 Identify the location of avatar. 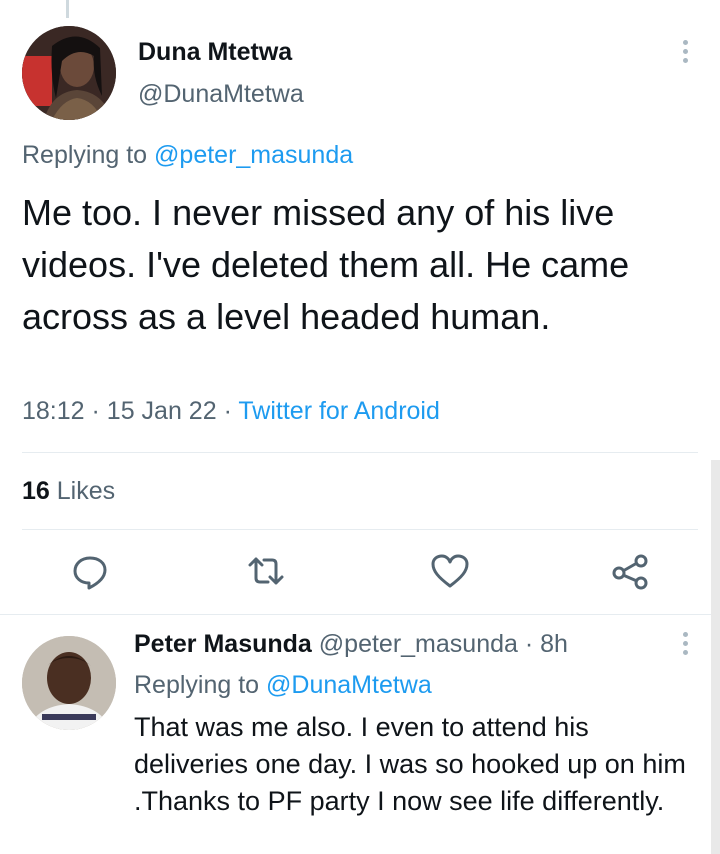
(69, 73).